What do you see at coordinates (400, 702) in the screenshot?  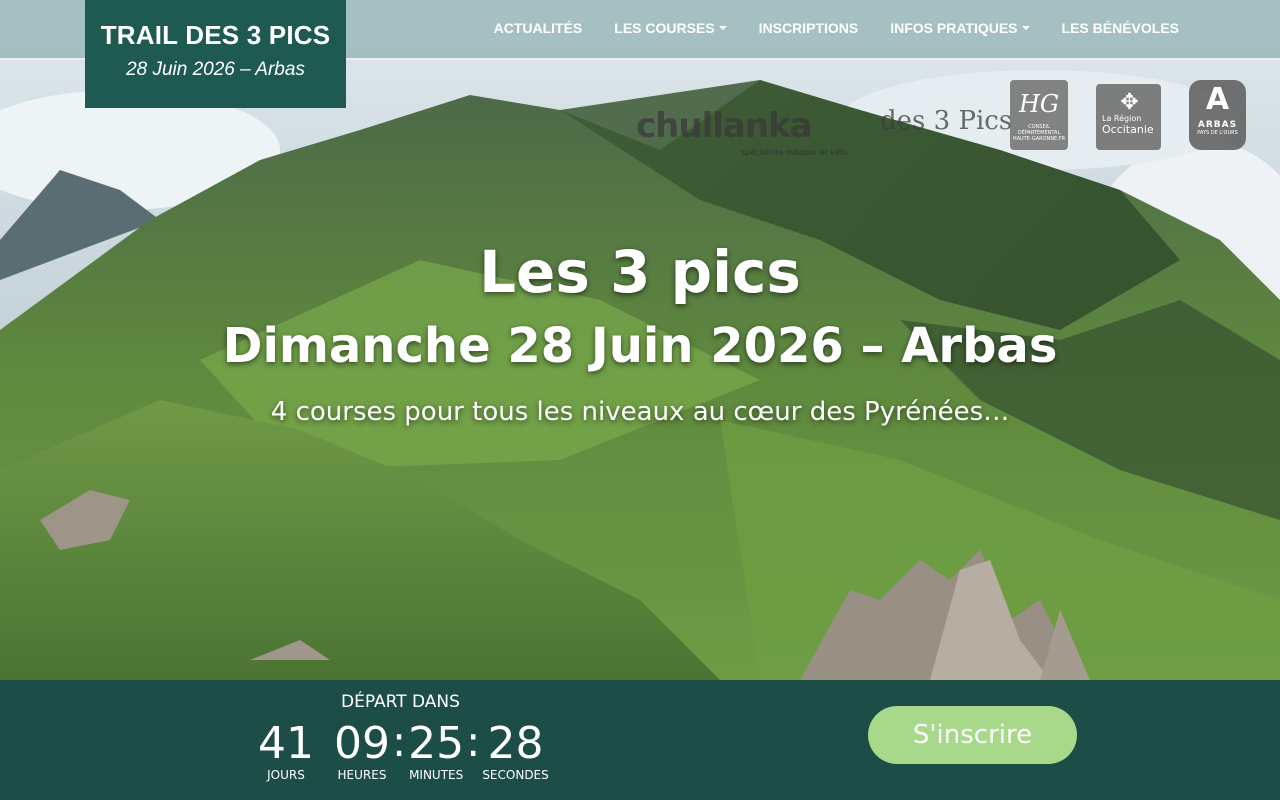 I see `countdown-label: DÉPART DANS` at bounding box center [400, 702].